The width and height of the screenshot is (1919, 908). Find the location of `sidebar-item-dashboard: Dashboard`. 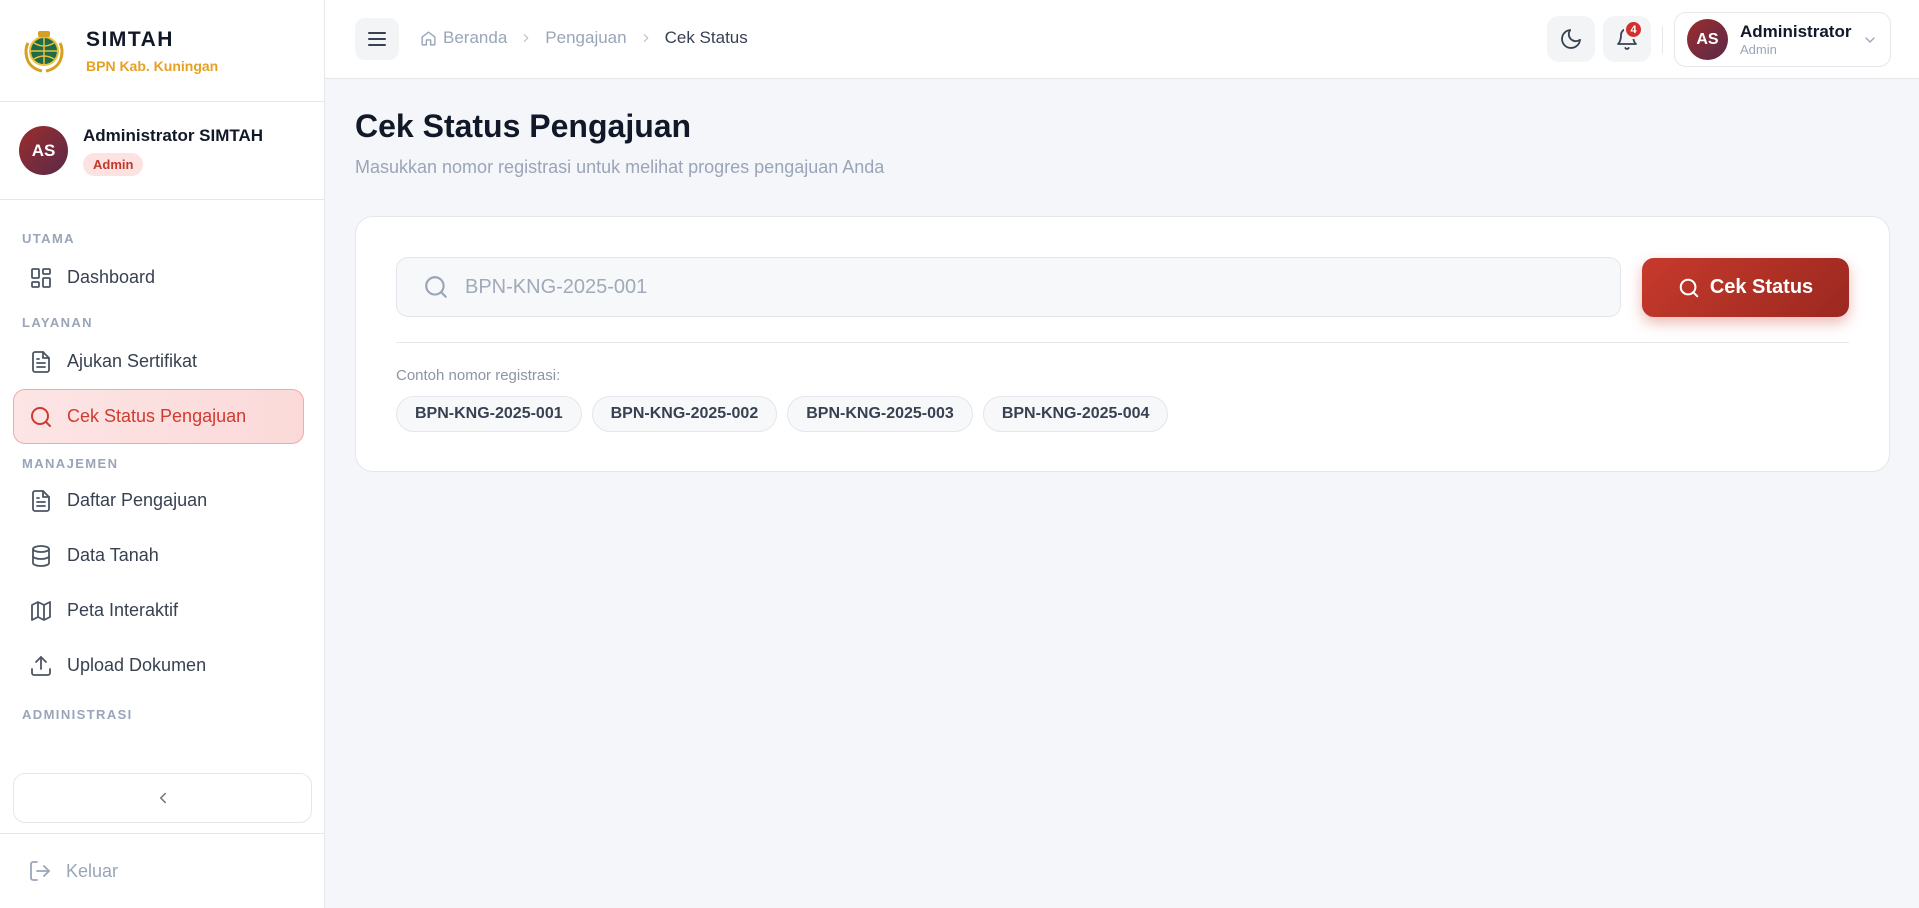

sidebar-item-dashboard: Dashboard is located at coordinates (158, 277).